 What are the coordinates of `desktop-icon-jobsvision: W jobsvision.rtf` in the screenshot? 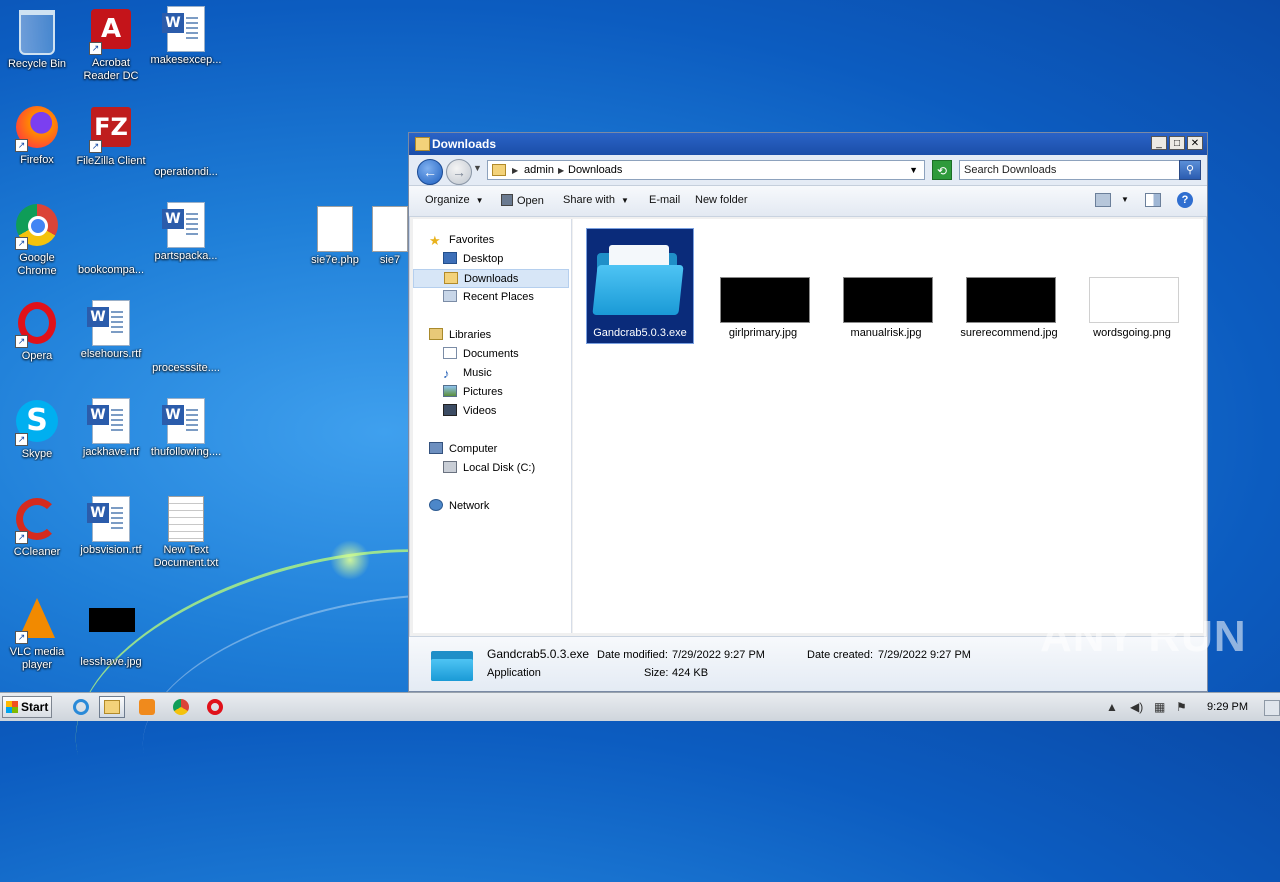 It's located at (111, 526).